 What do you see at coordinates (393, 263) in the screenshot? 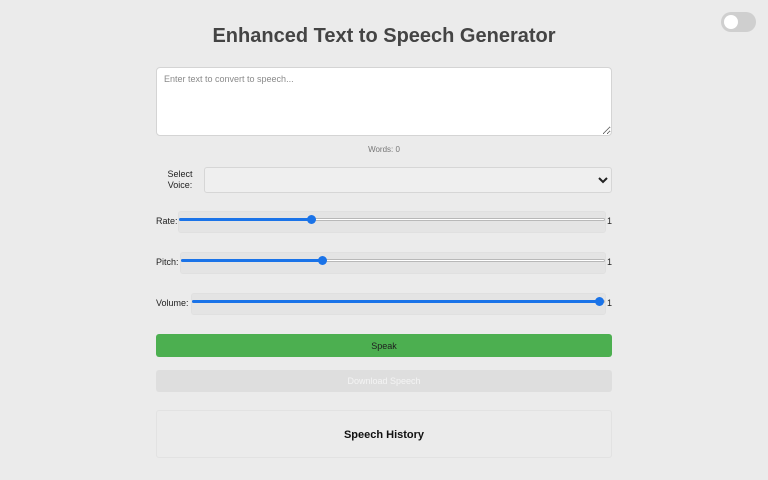
I see `pitch-slider` at bounding box center [393, 263].